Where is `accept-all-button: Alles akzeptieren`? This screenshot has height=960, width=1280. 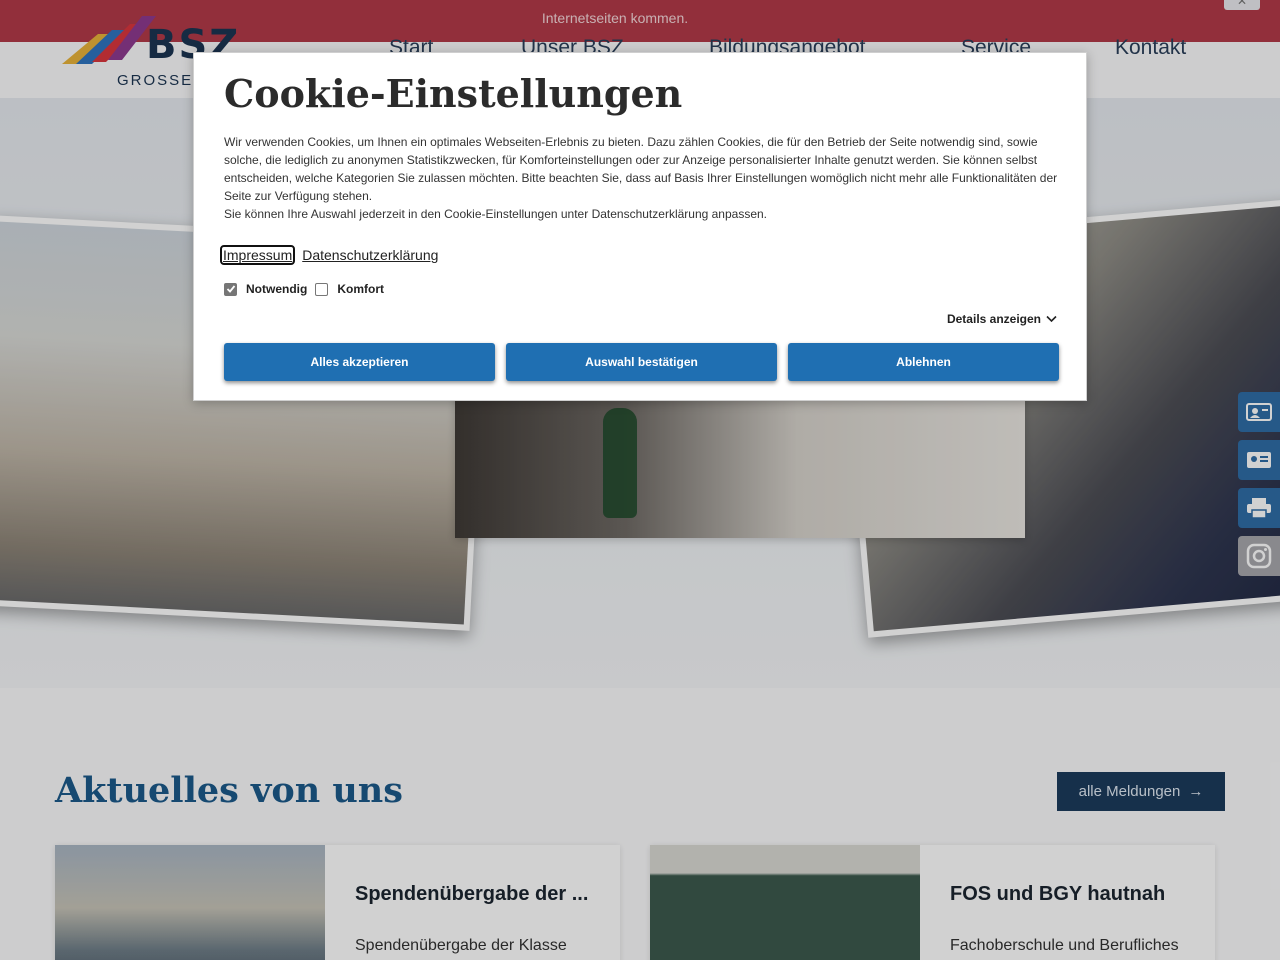 accept-all-button: Alles akzeptieren is located at coordinates (359, 362).